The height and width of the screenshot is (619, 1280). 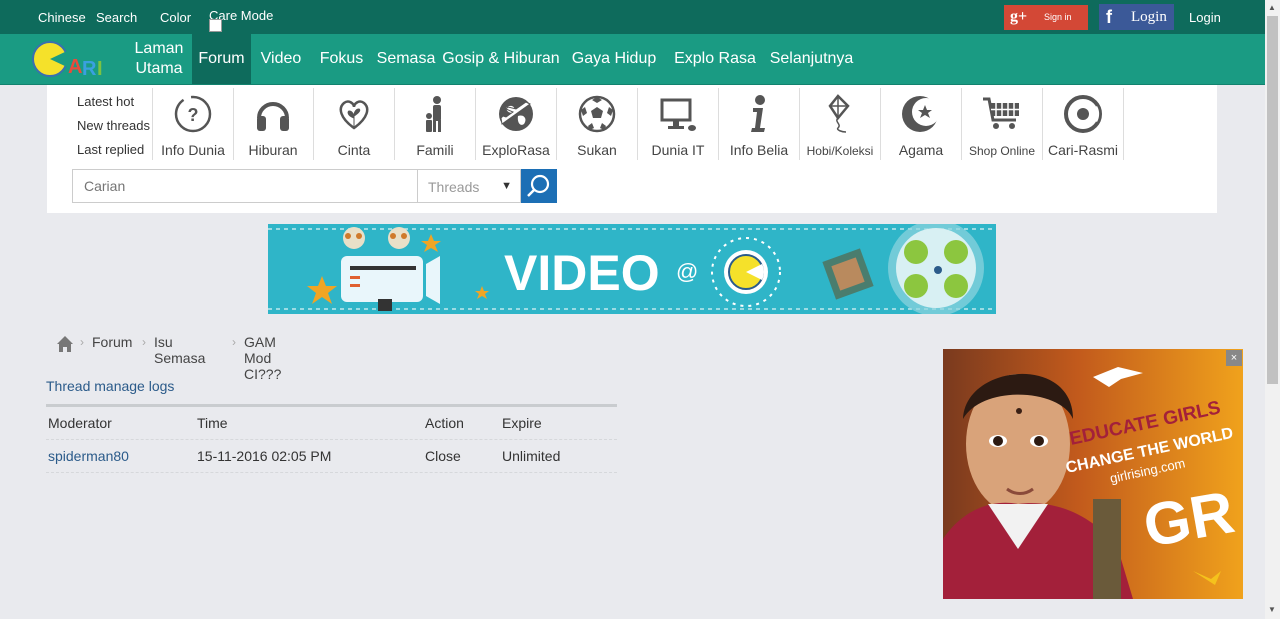 What do you see at coordinates (110, 149) in the screenshot?
I see `last-replied-link: Last replied` at bounding box center [110, 149].